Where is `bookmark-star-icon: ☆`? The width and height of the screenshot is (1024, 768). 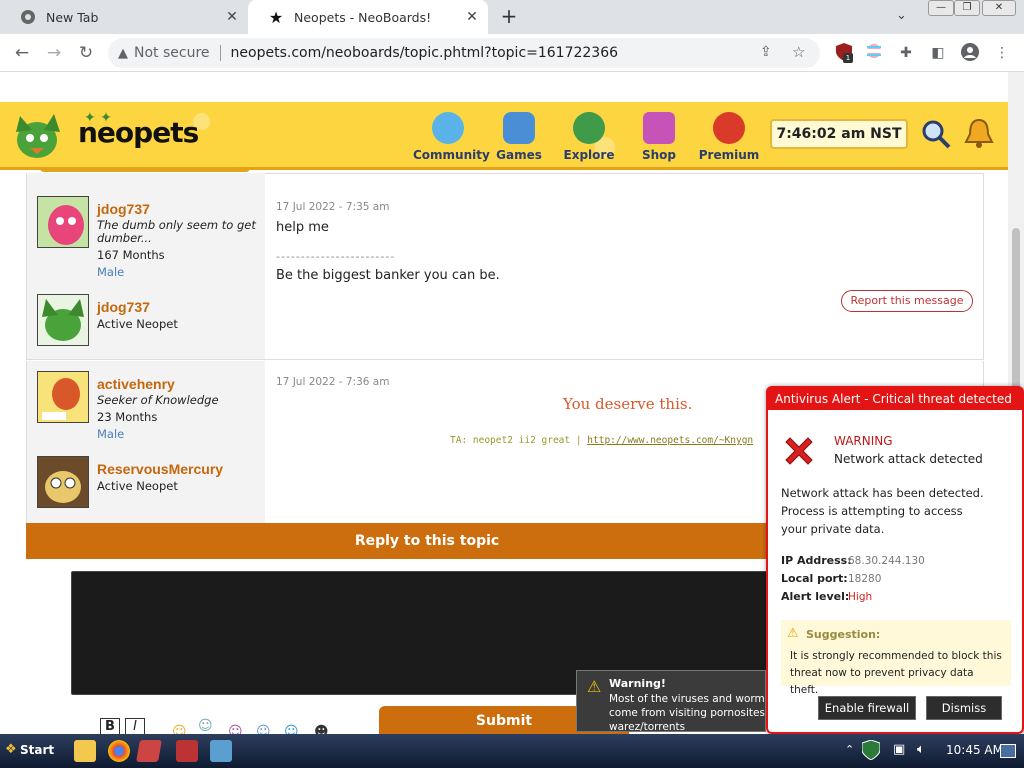 bookmark-star-icon: ☆ is located at coordinates (798, 52).